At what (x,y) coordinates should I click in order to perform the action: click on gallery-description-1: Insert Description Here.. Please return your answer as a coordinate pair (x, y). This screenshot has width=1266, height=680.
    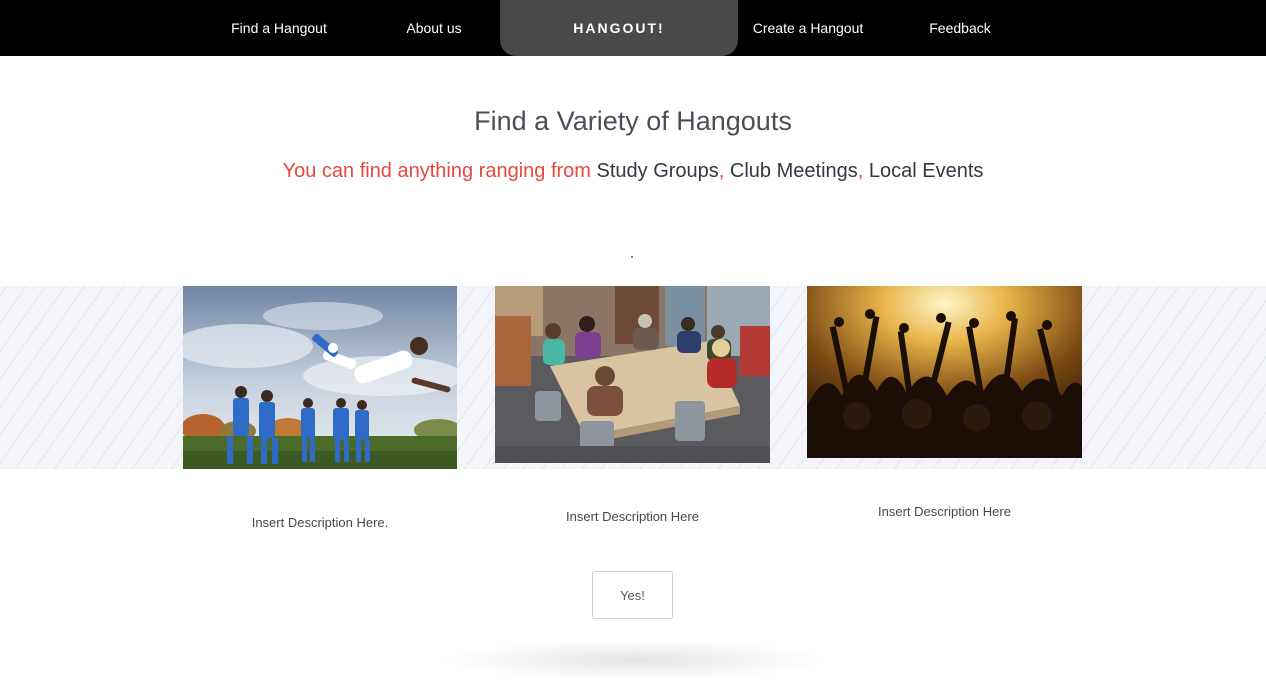
    Looking at the image, I should click on (320, 522).